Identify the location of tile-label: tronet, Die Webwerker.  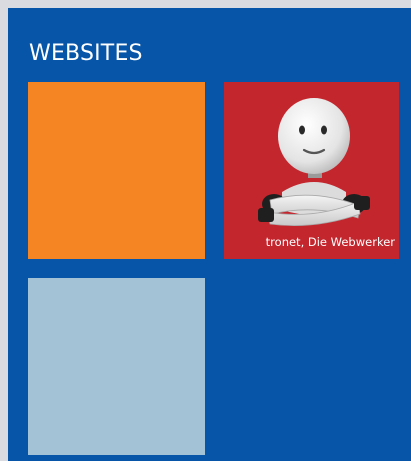
(330, 242).